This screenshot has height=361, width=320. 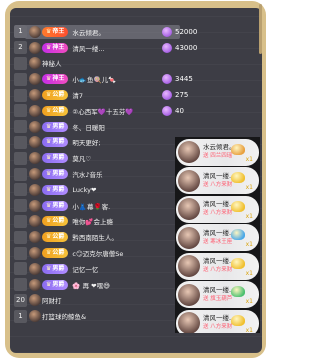 What do you see at coordinates (207, 48) in the screenshot?
I see `value-row: 43000` at bounding box center [207, 48].